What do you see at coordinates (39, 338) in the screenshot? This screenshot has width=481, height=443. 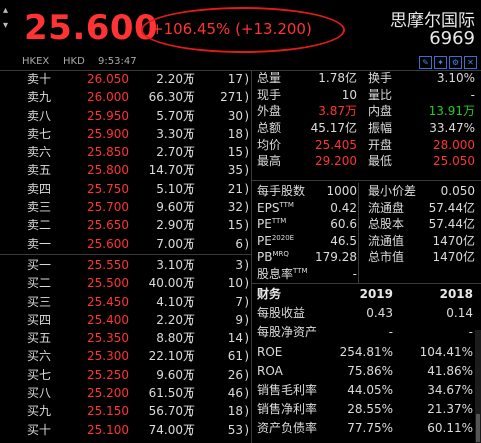 I see `bid-level-label: 买五` at bounding box center [39, 338].